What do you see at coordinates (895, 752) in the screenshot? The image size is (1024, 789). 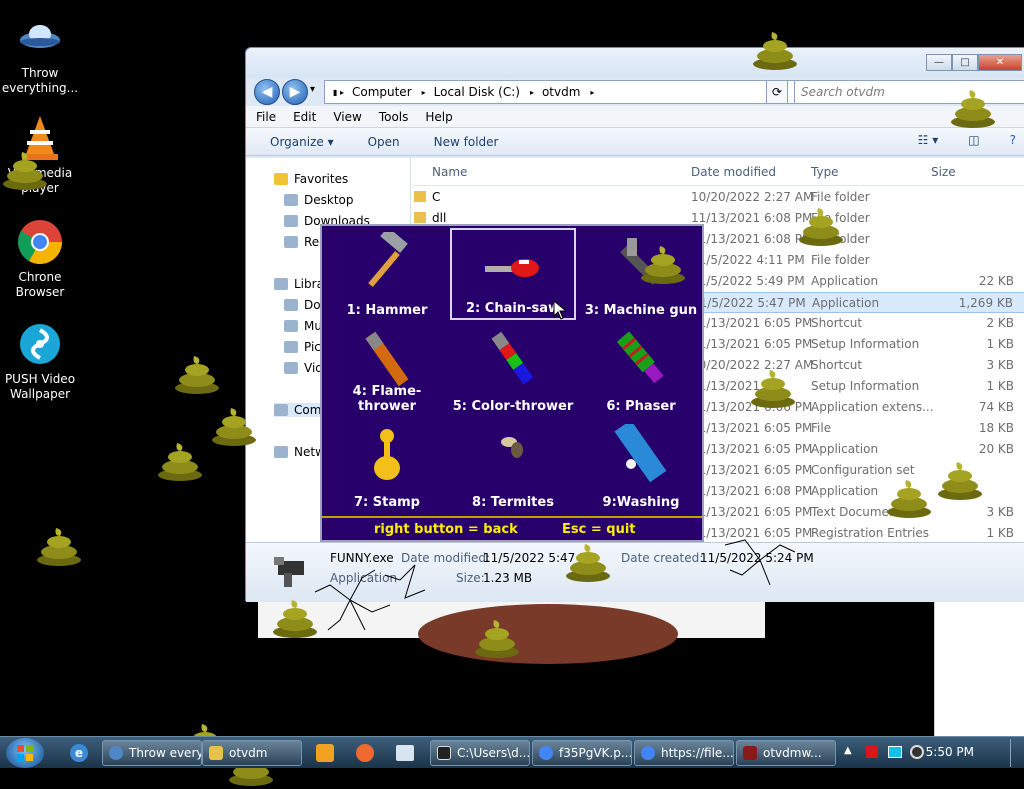 I see `display-icon` at bounding box center [895, 752].